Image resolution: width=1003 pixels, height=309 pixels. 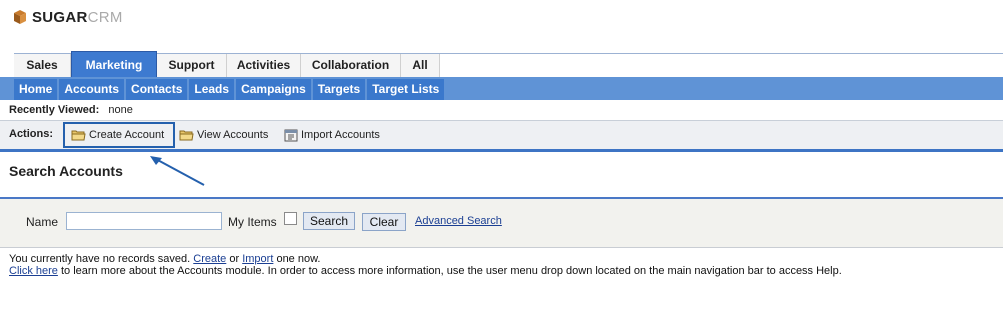 I want to click on page-title: Search Accounts, so click(x=66, y=171).